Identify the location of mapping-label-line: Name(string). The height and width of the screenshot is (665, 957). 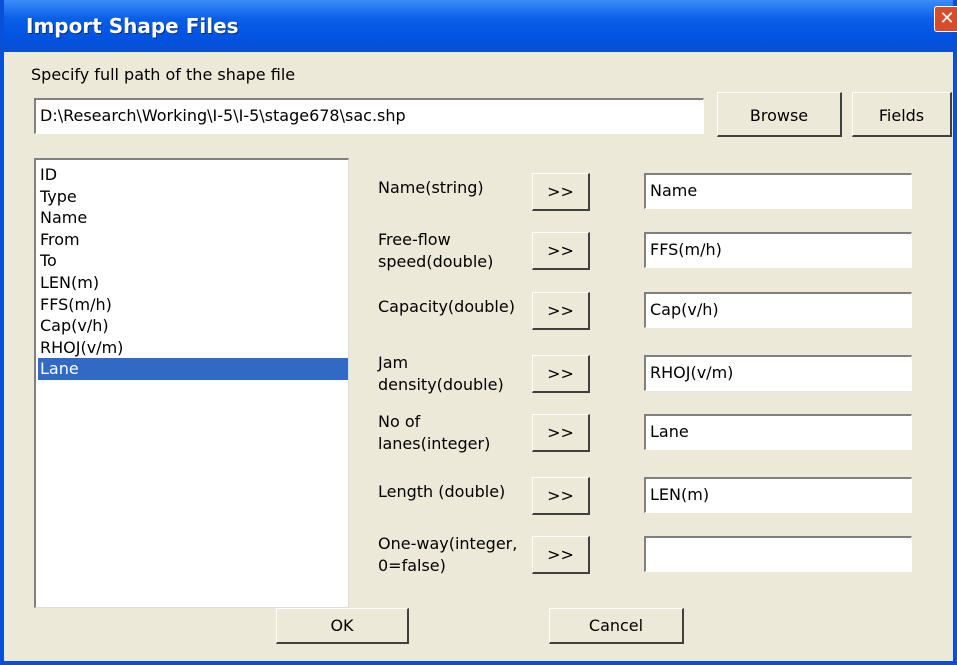
(431, 187).